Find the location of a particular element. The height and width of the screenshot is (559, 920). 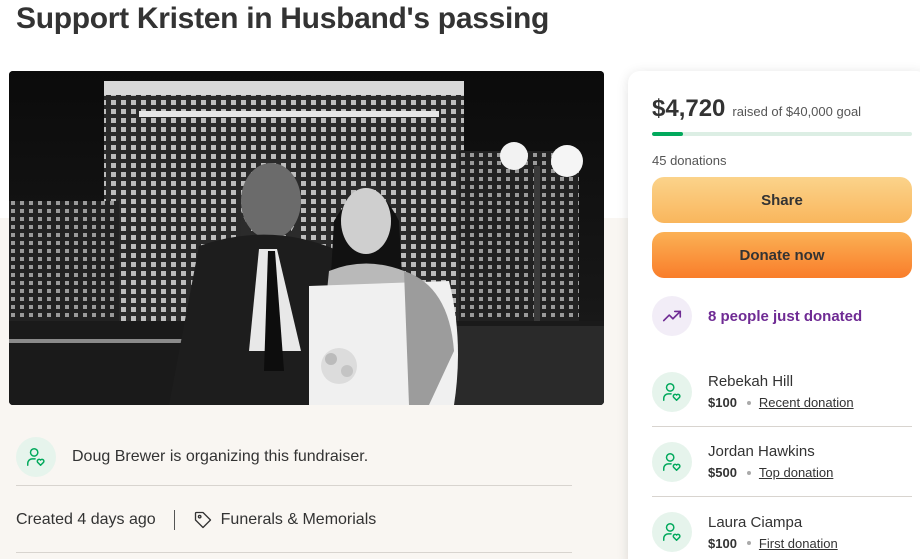

donate-now-button: Donate now is located at coordinates (782, 255).